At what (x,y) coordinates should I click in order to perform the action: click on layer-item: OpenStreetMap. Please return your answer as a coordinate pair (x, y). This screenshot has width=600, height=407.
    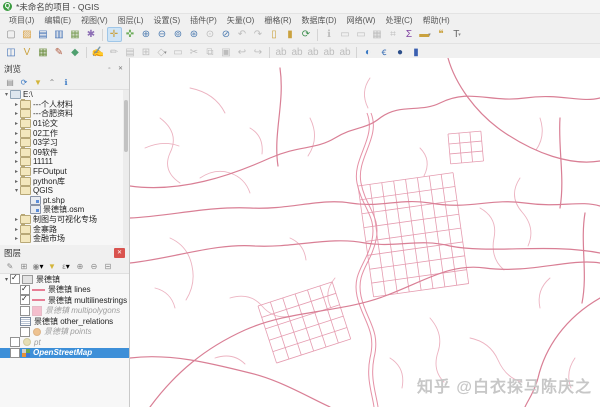
    Looking at the image, I should click on (64, 352).